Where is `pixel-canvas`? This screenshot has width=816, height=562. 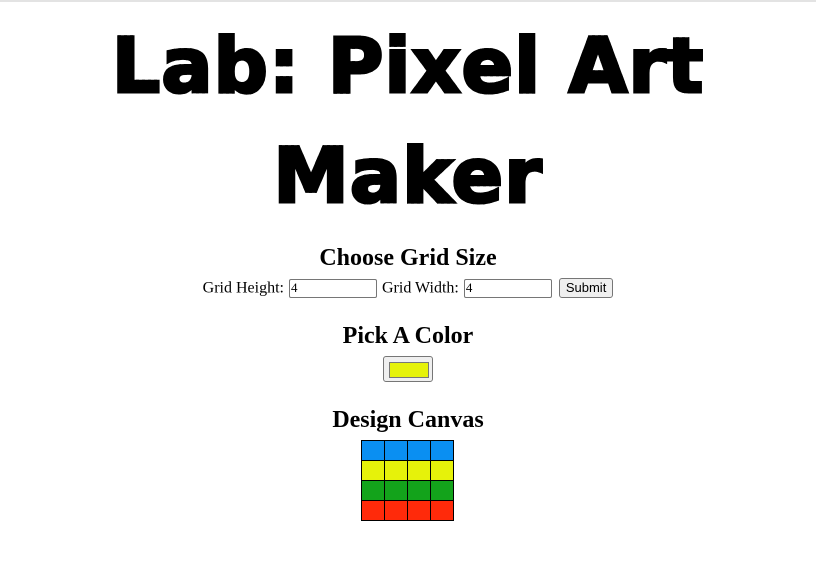 pixel-canvas is located at coordinates (407, 480).